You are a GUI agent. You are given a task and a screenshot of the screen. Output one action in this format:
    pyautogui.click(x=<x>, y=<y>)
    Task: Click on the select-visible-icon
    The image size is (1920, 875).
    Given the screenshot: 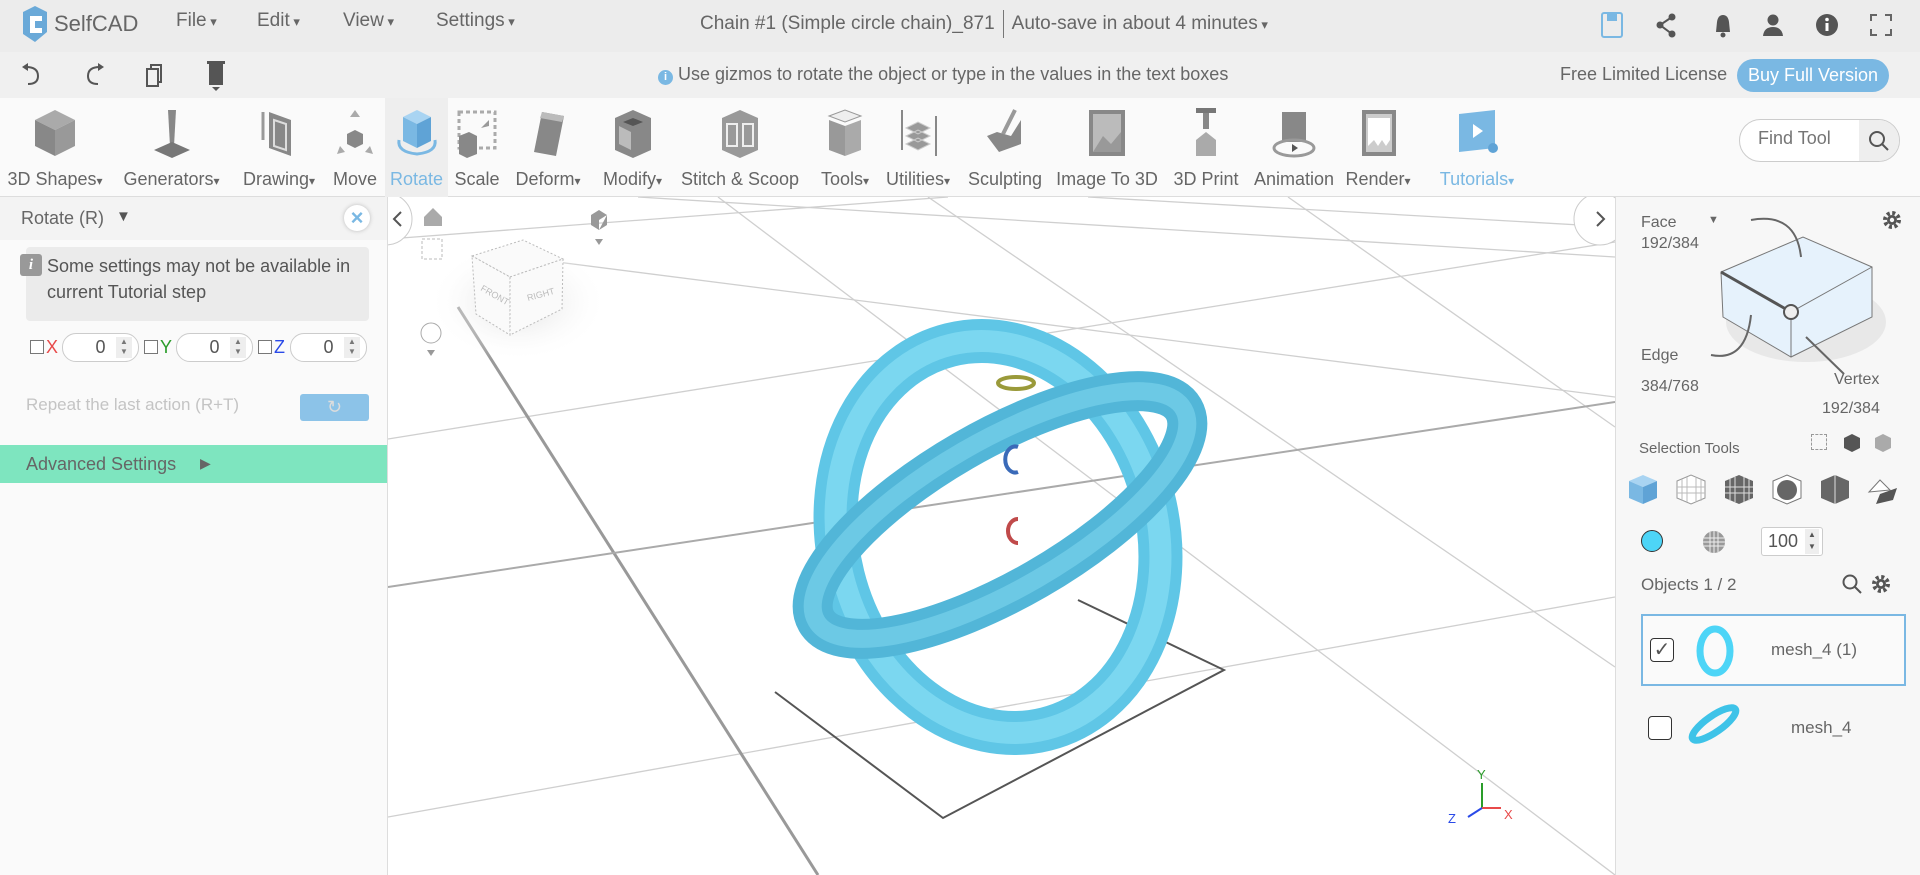 What is the action you would take?
    pyautogui.click(x=1883, y=443)
    